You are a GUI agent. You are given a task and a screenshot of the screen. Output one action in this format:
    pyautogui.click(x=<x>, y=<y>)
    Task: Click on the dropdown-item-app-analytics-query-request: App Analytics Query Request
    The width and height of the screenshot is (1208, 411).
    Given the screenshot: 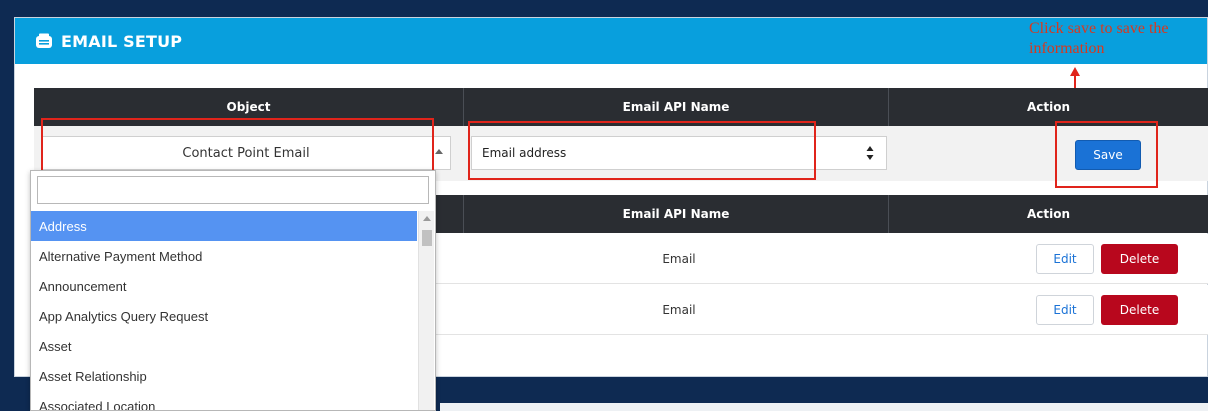 What is the action you would take?
    pyautogui.click(x=224, y=316)
    